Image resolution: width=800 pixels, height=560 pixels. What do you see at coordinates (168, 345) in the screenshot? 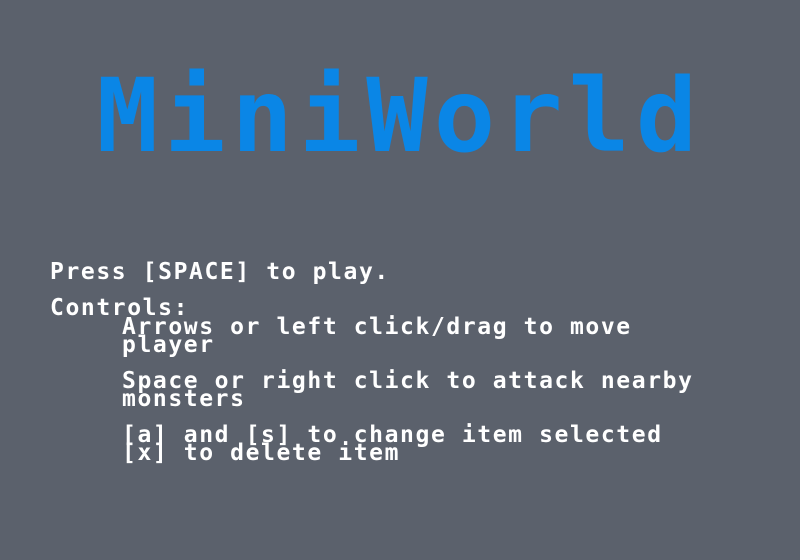
I see `control-move-line-2: player` at bounding box center [168, 345].